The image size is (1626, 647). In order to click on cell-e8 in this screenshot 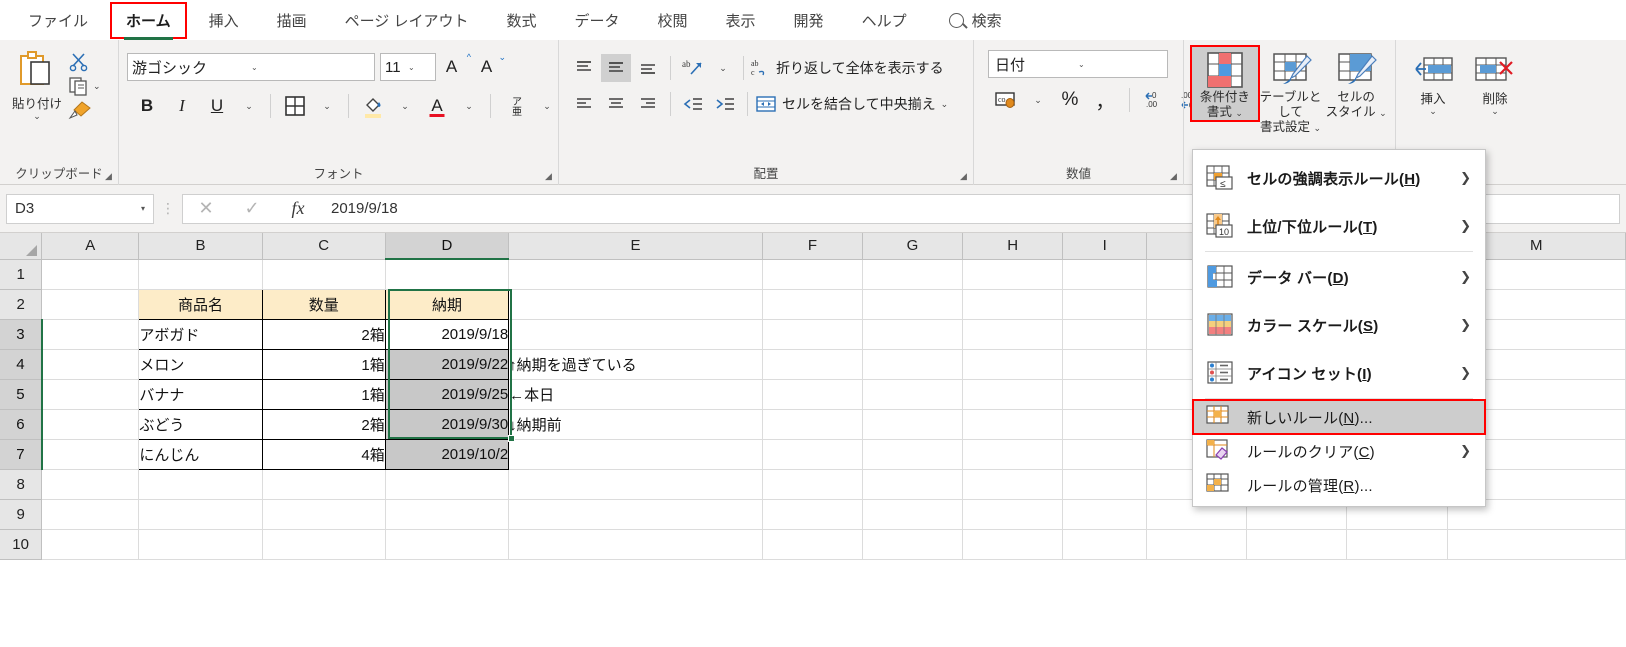, I will do `click(635, 484)`.